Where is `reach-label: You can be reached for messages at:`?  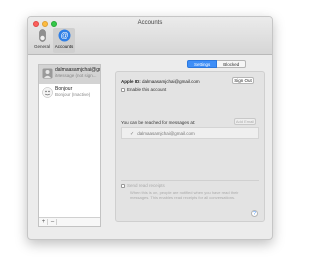 reach-label: You can be reached for messages at: is located at coordinates (158, 122).